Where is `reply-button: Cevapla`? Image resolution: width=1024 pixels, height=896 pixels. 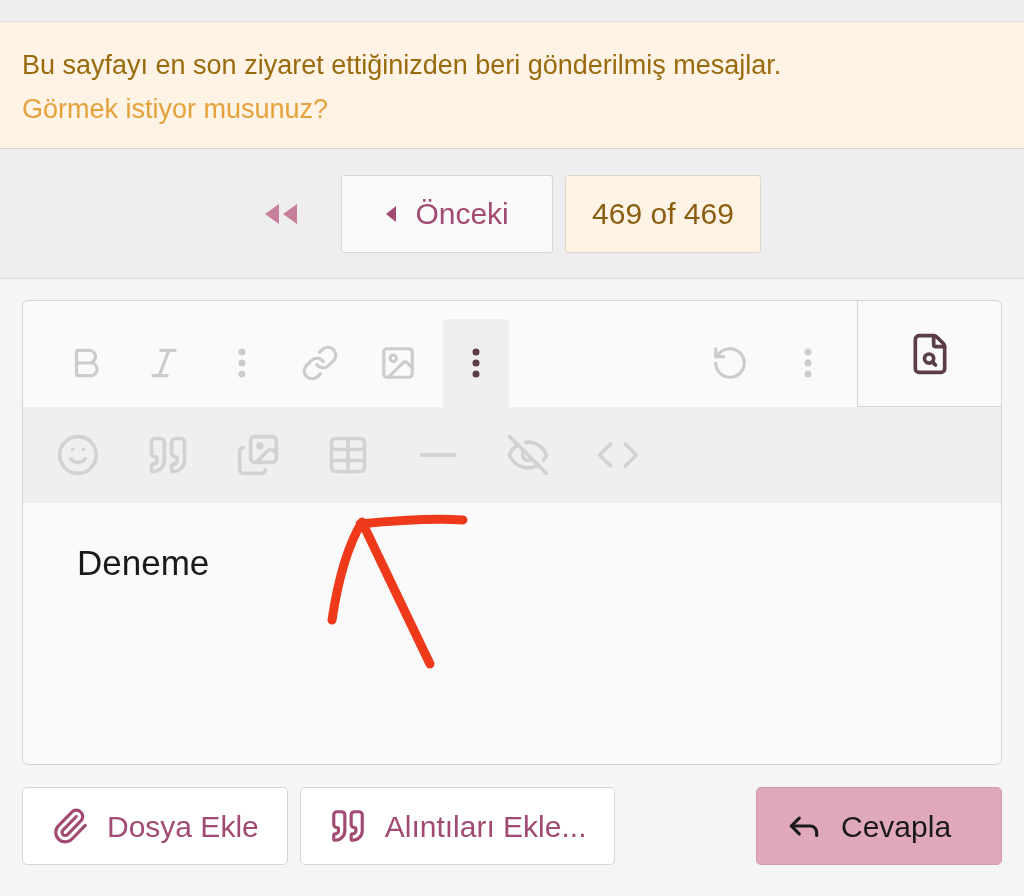 reply-button: Cevapla is located at coordinates (879, 826).